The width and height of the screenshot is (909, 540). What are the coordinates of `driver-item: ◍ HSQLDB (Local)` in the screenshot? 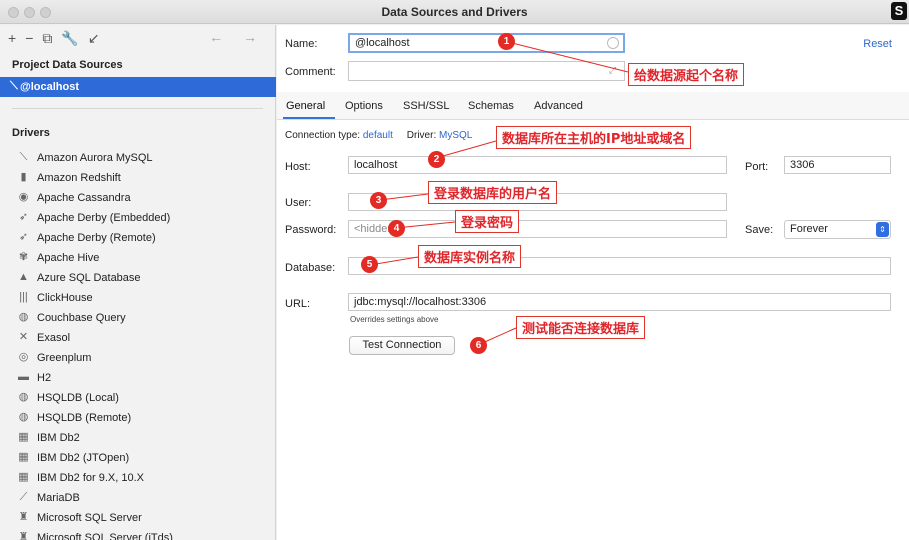 It's located at (138, 399).